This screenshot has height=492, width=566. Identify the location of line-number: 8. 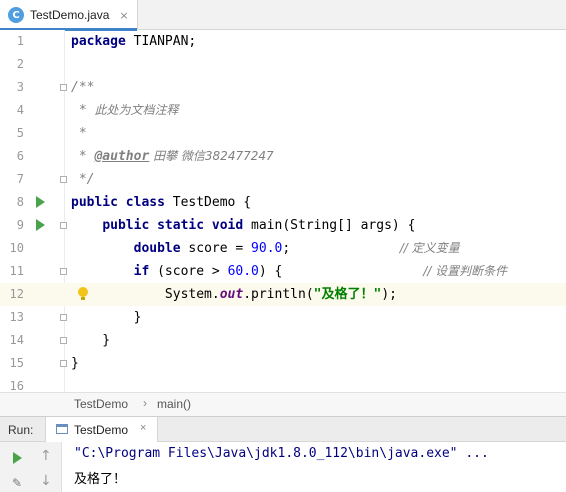
(20, 202).